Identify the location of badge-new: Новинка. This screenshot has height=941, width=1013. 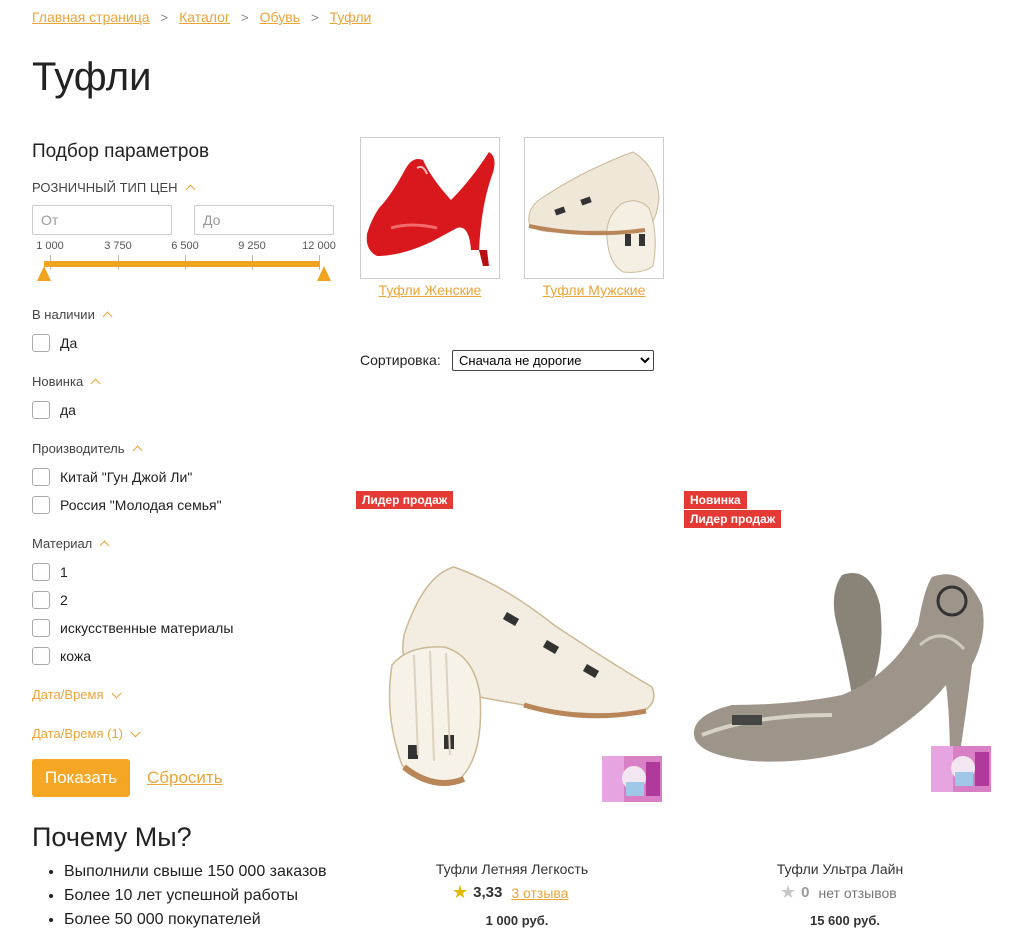
(715, 500).